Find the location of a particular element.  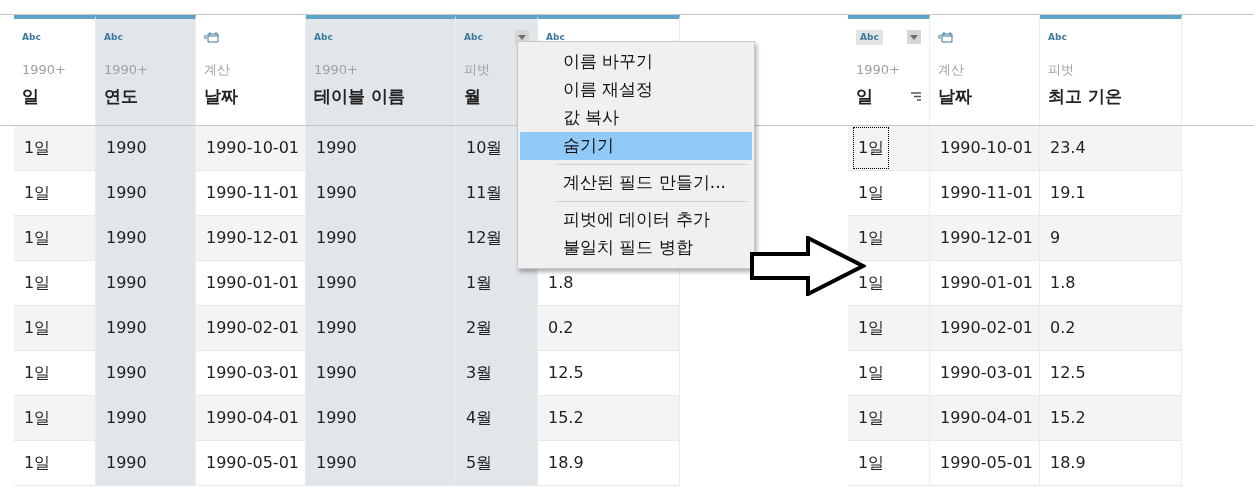

column-name: 최고 기온 is located at coordinates (1085, 96).